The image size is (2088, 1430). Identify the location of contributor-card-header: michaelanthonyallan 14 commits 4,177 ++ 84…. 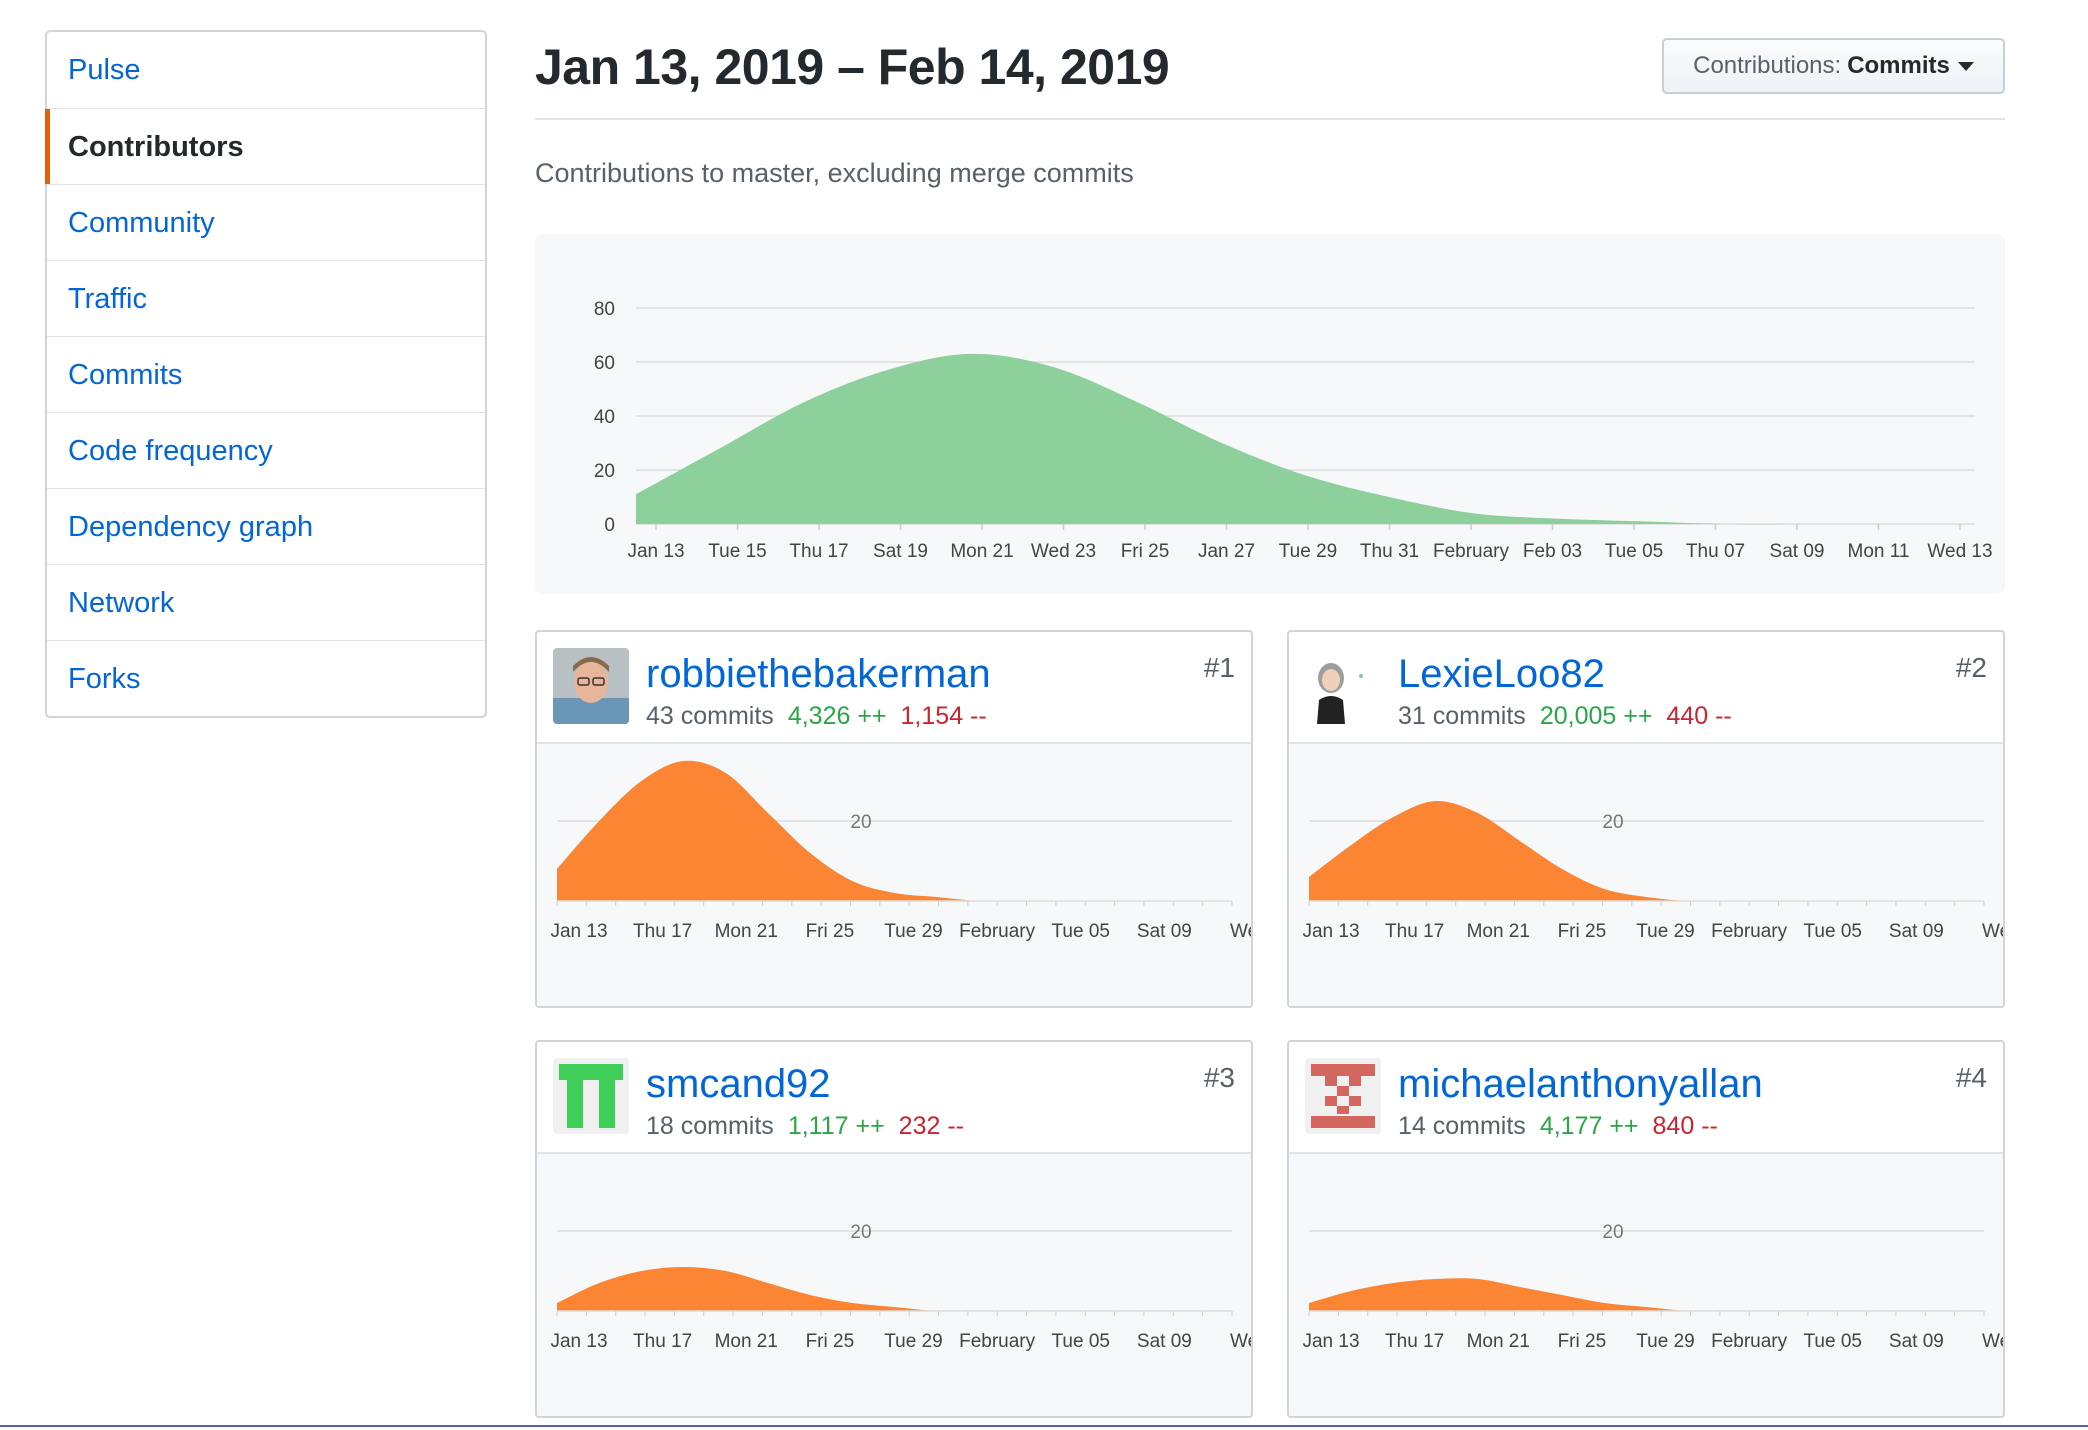
(1646, 1098).